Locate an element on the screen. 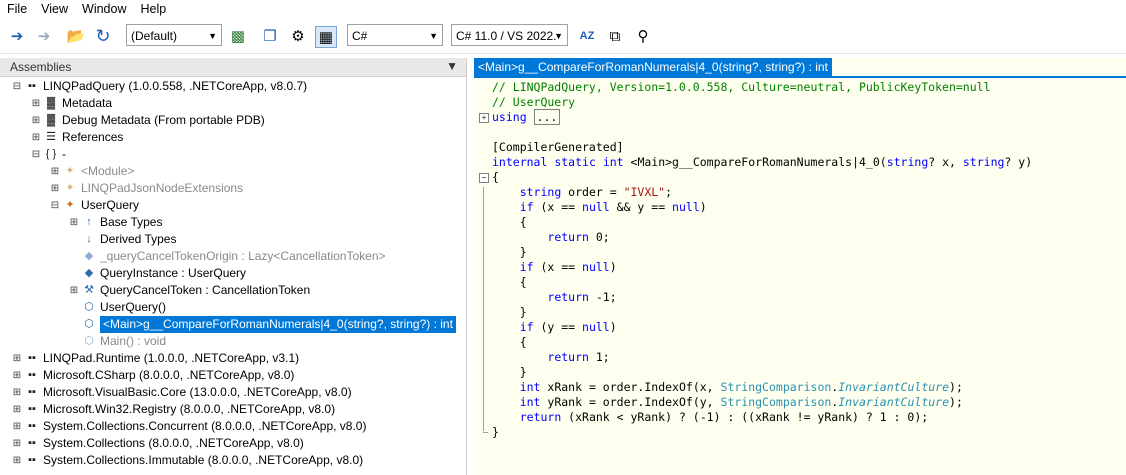  code-token: yRank = order. is located at coordinates (592, 402).